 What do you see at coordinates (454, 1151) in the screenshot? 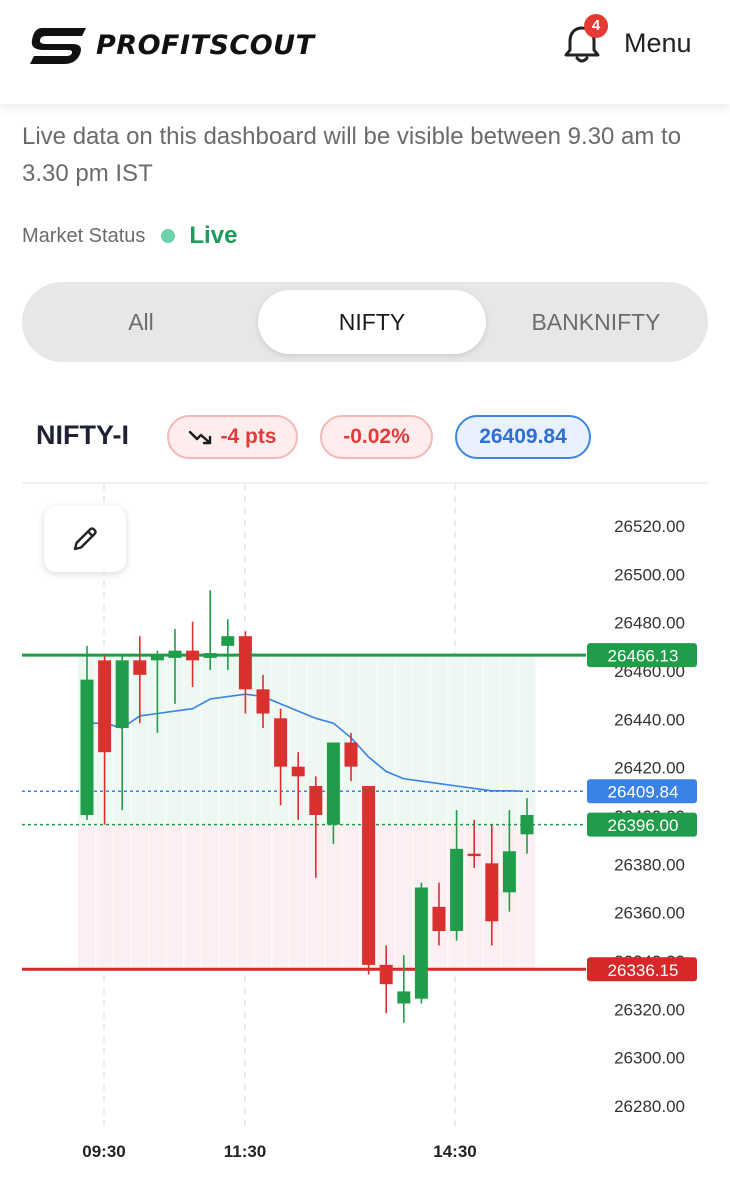
I see `x-tick-label: 14:30` at bounding box center [454, 1151].